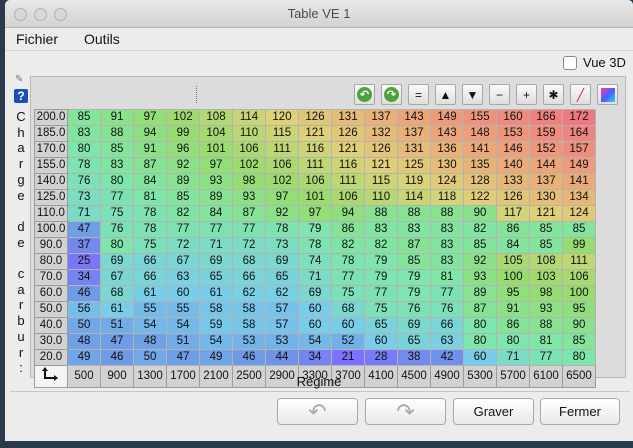 Image resolution: width=633 pixels, height=448 pixels. What do you see at coordinates (414, 357) in the screenshot?
I see `table-cell: 38` at bounding box center [414, 357].